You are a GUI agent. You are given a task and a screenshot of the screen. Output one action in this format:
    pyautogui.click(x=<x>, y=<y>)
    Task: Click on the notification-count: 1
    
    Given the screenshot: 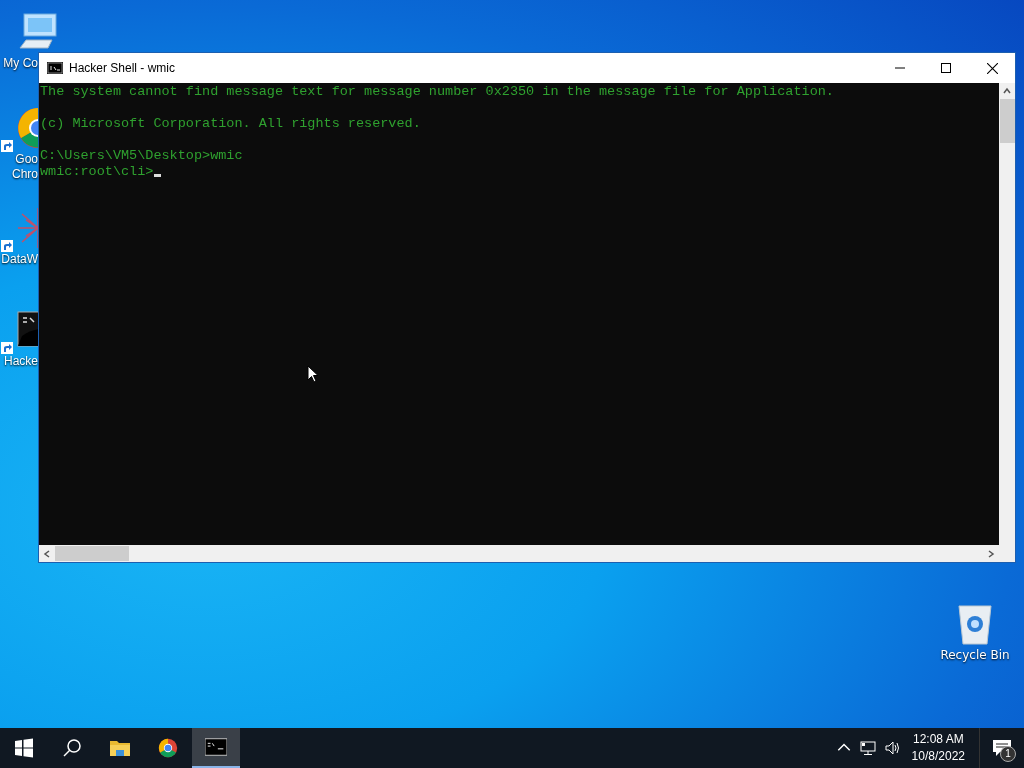 What is the action you would take?
    pyautogui.click(x=1008, y=754)
    